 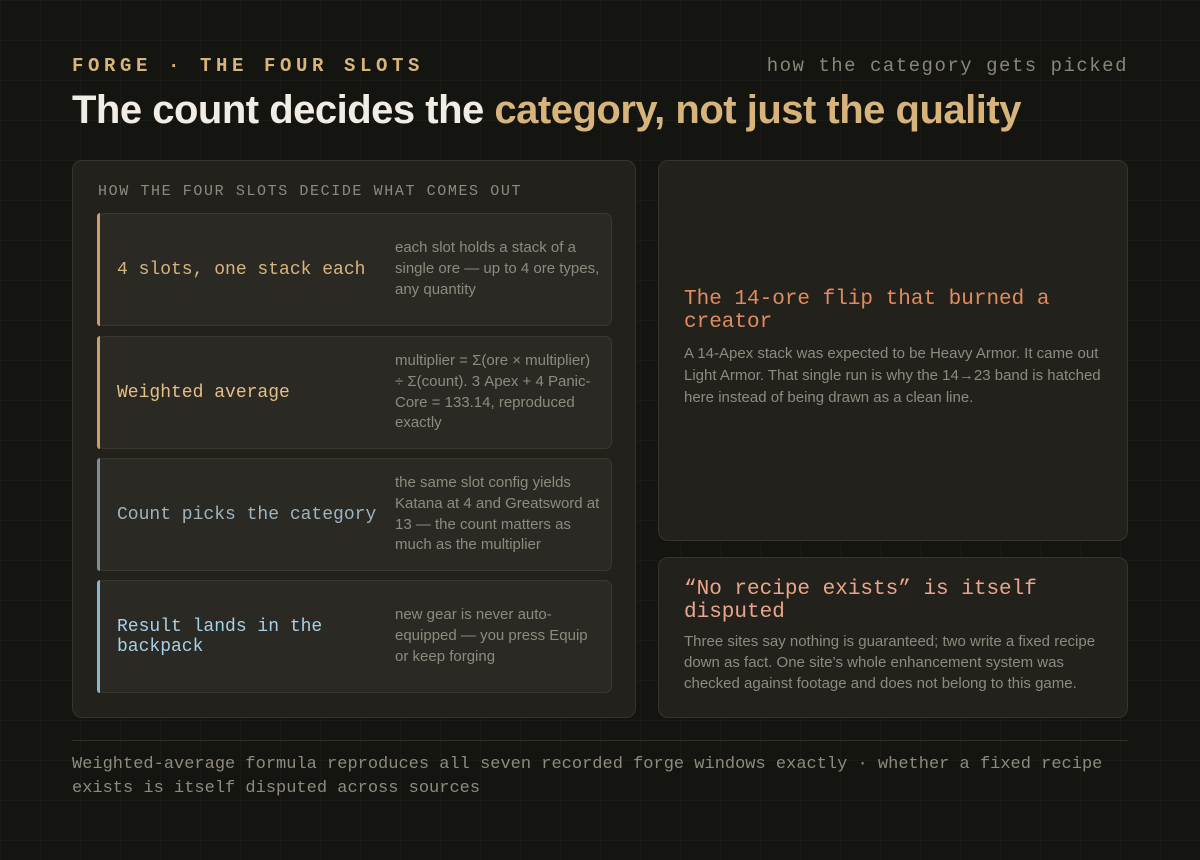 I want to click on slot-row-title: Weighted average, so click(x=203, y=392).